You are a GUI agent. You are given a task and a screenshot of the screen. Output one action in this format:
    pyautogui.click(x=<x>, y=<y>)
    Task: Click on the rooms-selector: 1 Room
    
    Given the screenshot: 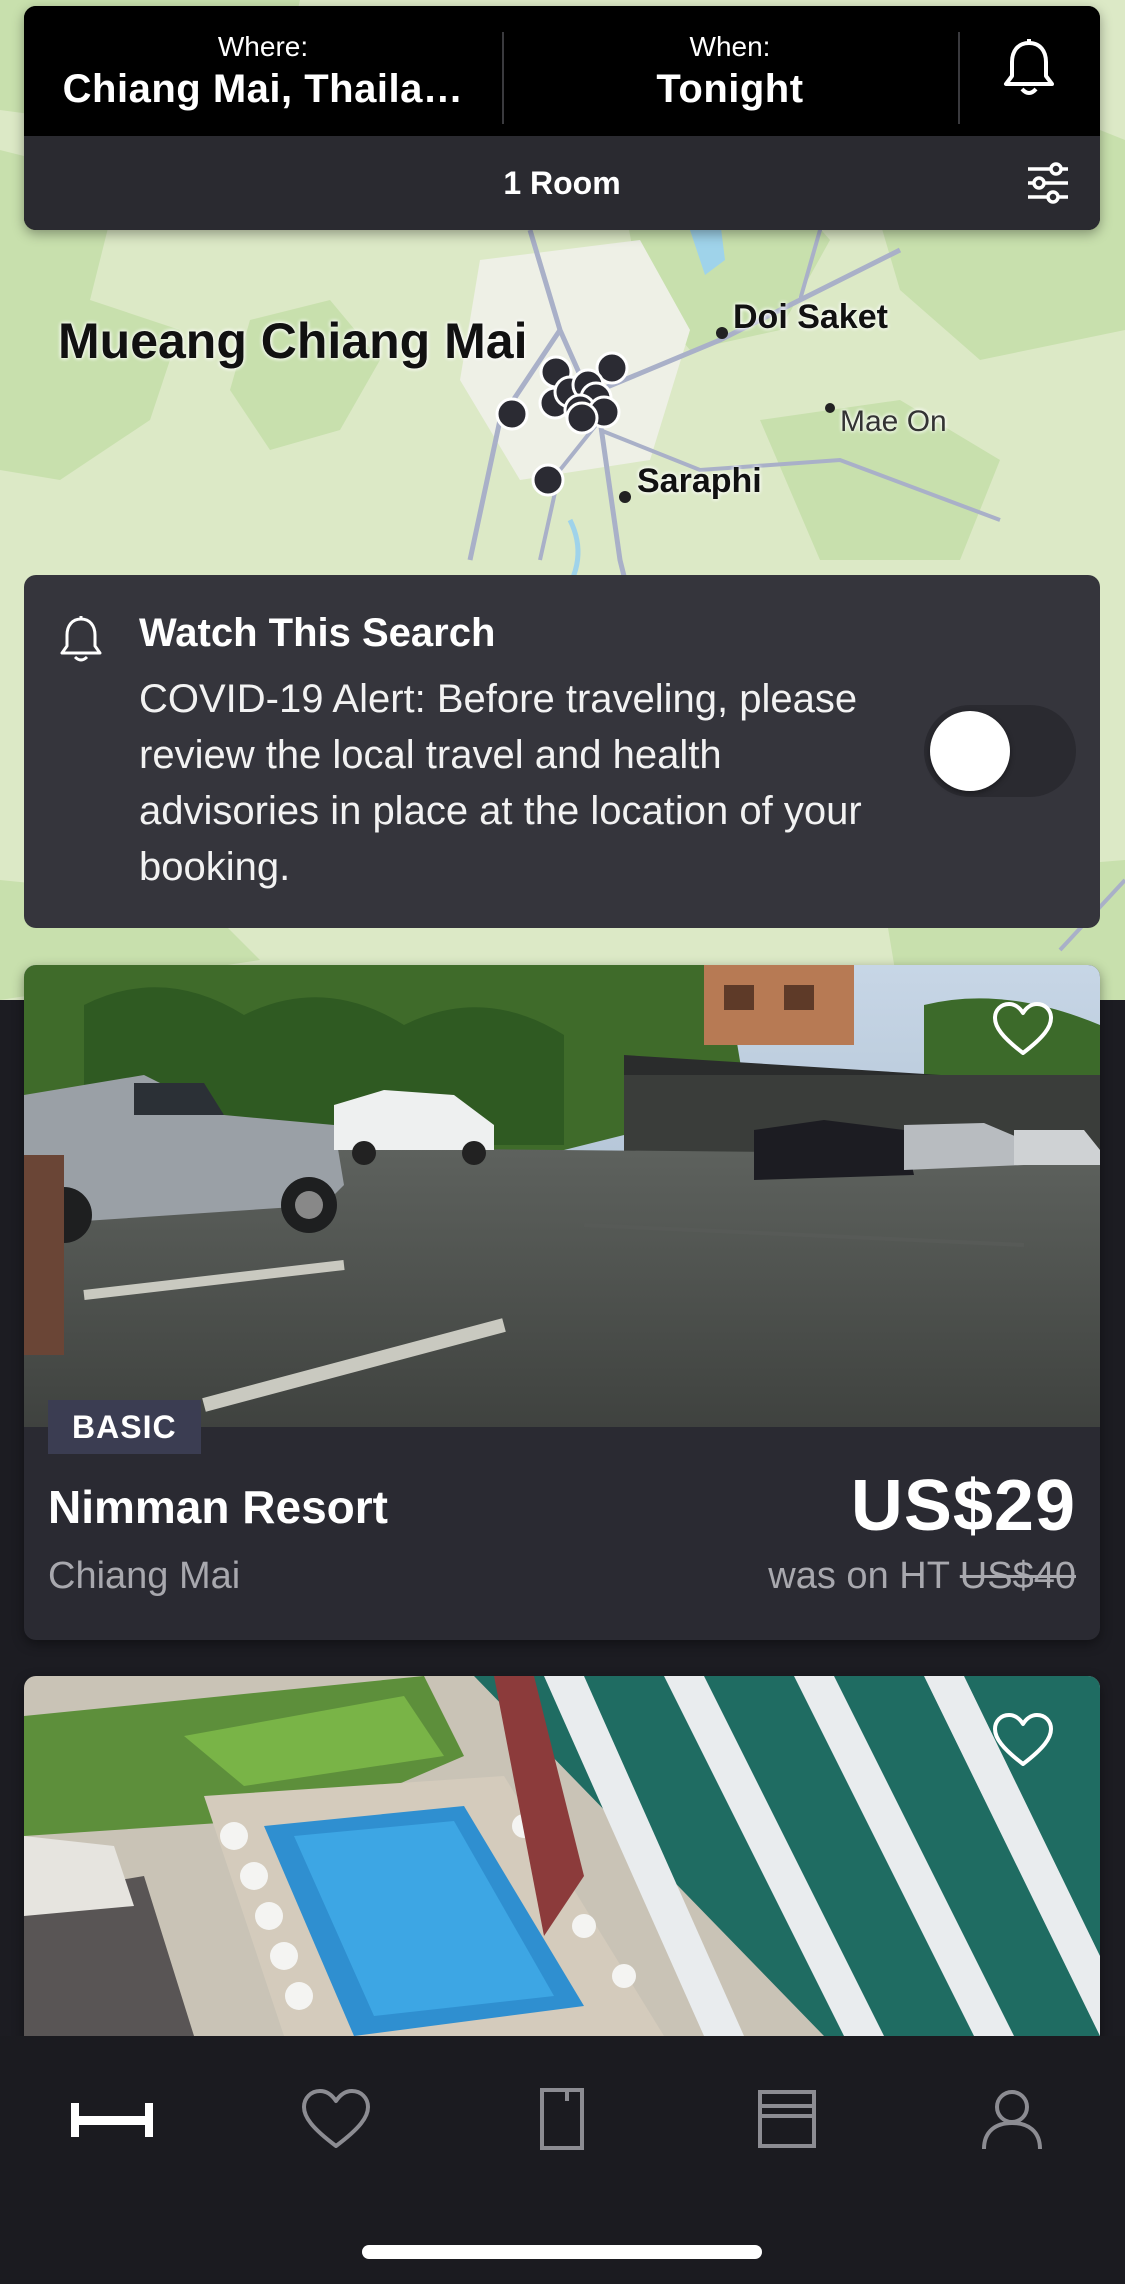 What is the action you would take?
    pyautogui.click(x=562, y=183)
    